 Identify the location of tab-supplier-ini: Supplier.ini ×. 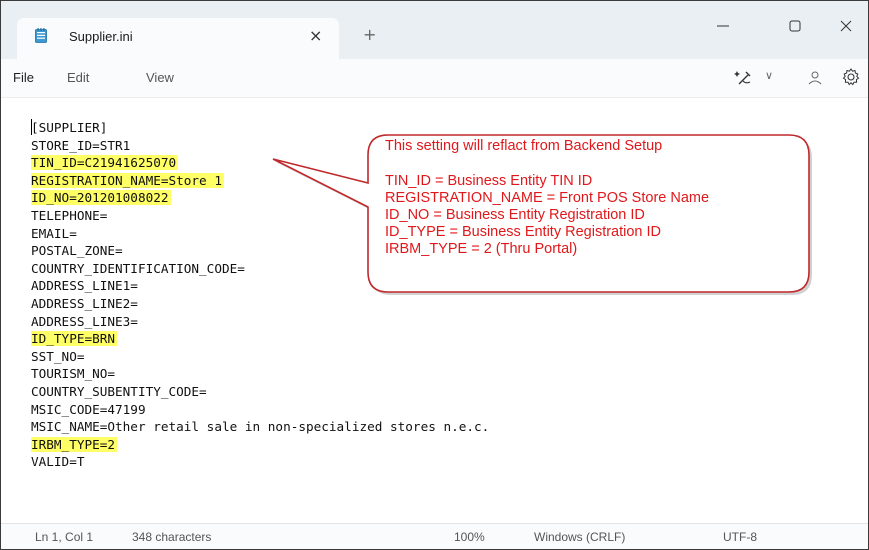
(178, 38).